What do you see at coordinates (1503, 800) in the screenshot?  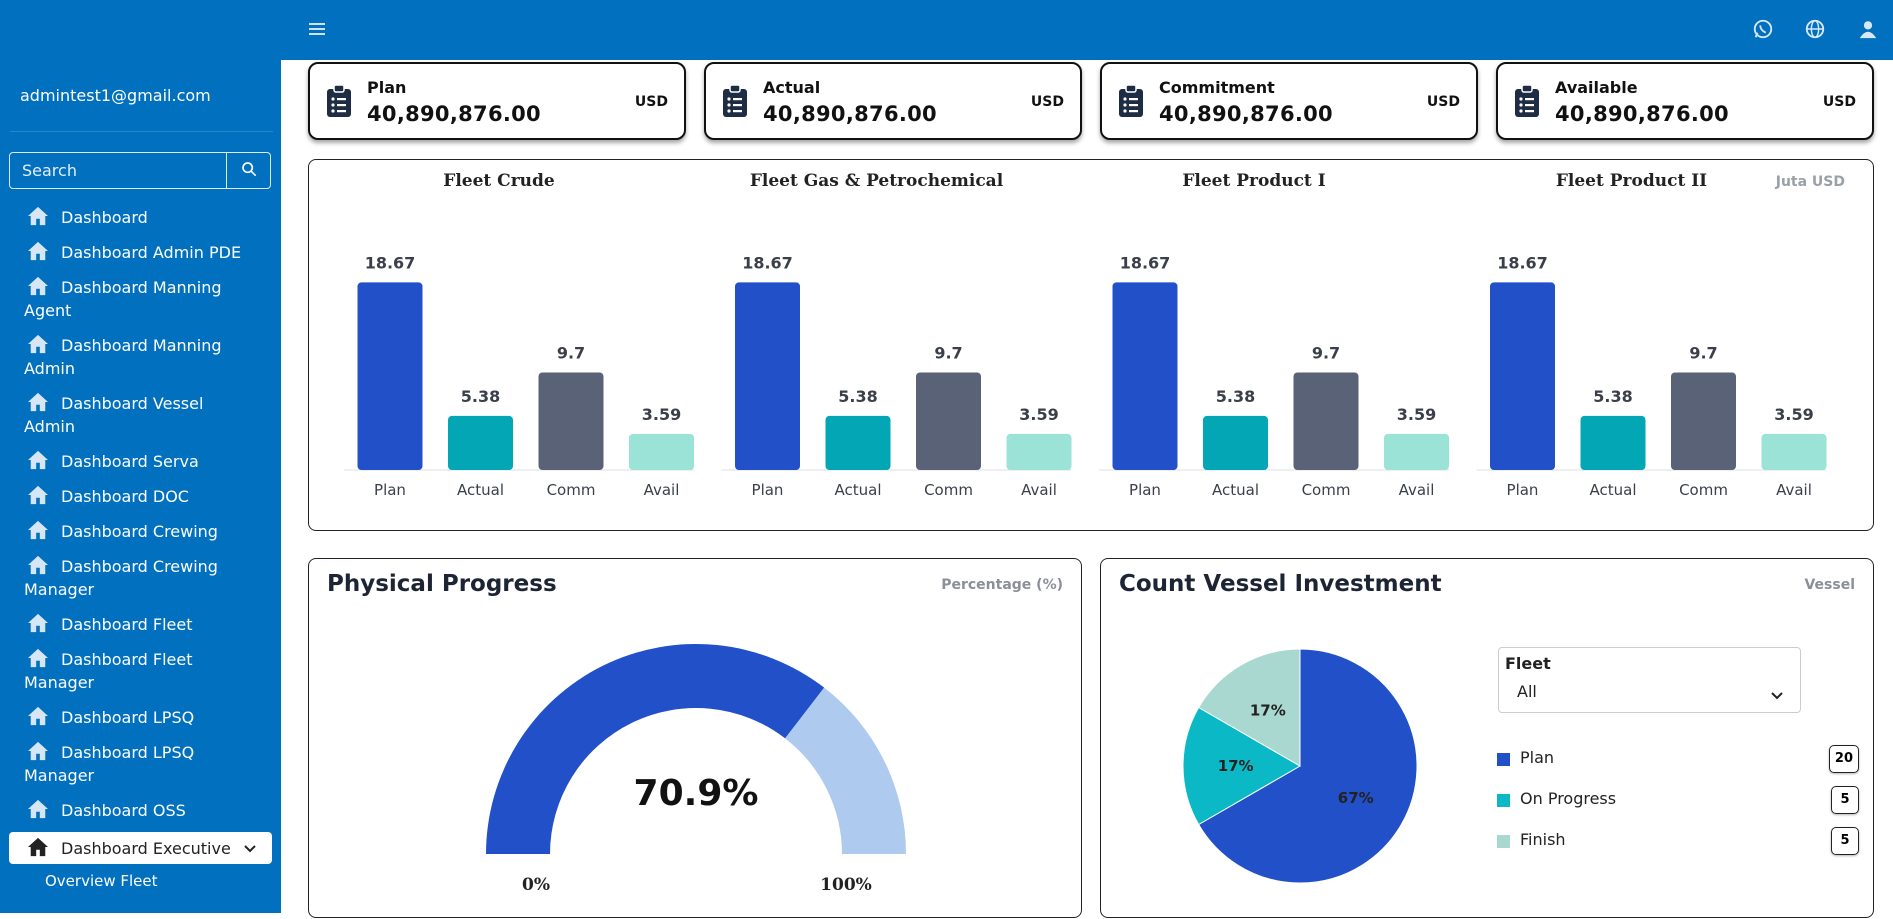 I see `legend-swatch` at bounding box center [1503, 800].